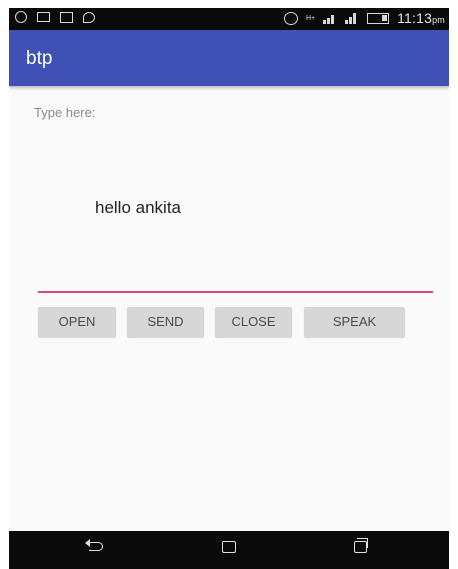  I want to click on open-button: OPEN, so click(77, 322).